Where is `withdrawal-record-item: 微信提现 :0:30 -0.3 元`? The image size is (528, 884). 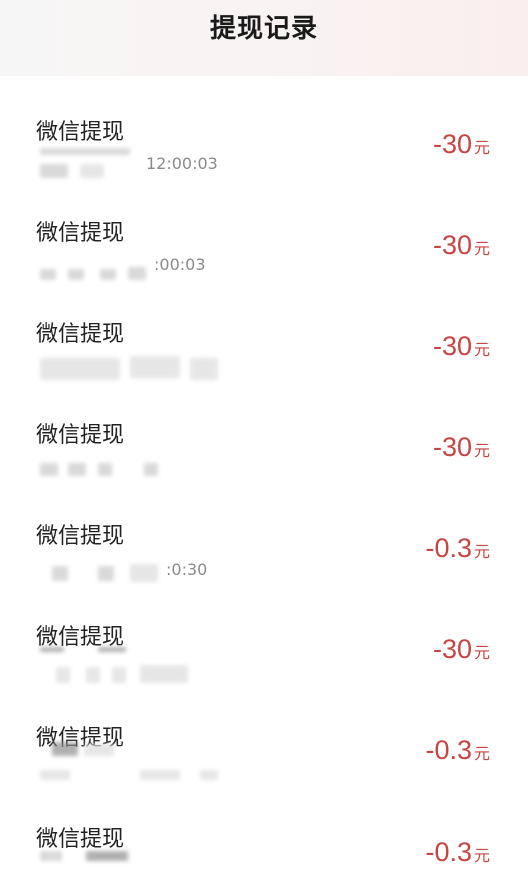 withdrawal-record-item: 微信提现 :0:30 -0.3 元 is located at coordinates (264, 531).